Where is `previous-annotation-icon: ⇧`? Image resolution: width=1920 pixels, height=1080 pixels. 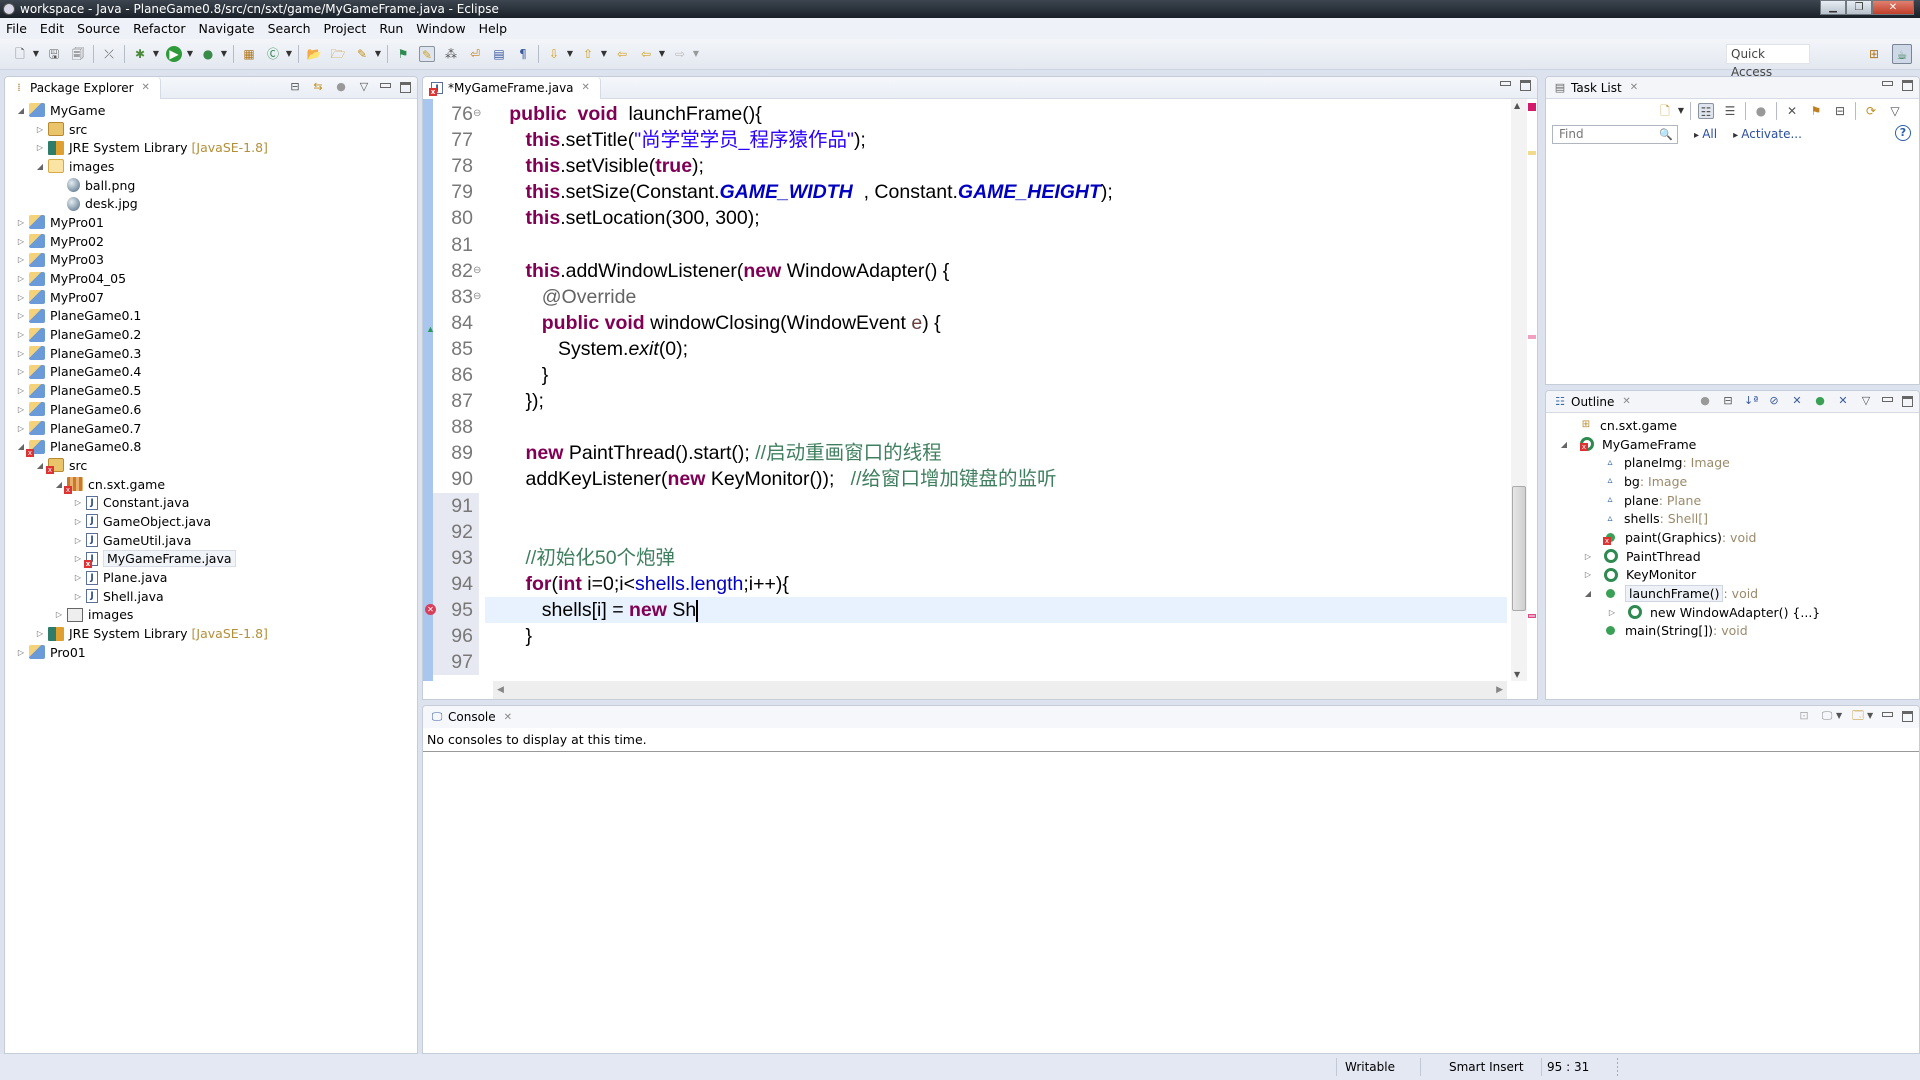
previous-annotation-icon: ⇧ is located at coordinates (588, 54).